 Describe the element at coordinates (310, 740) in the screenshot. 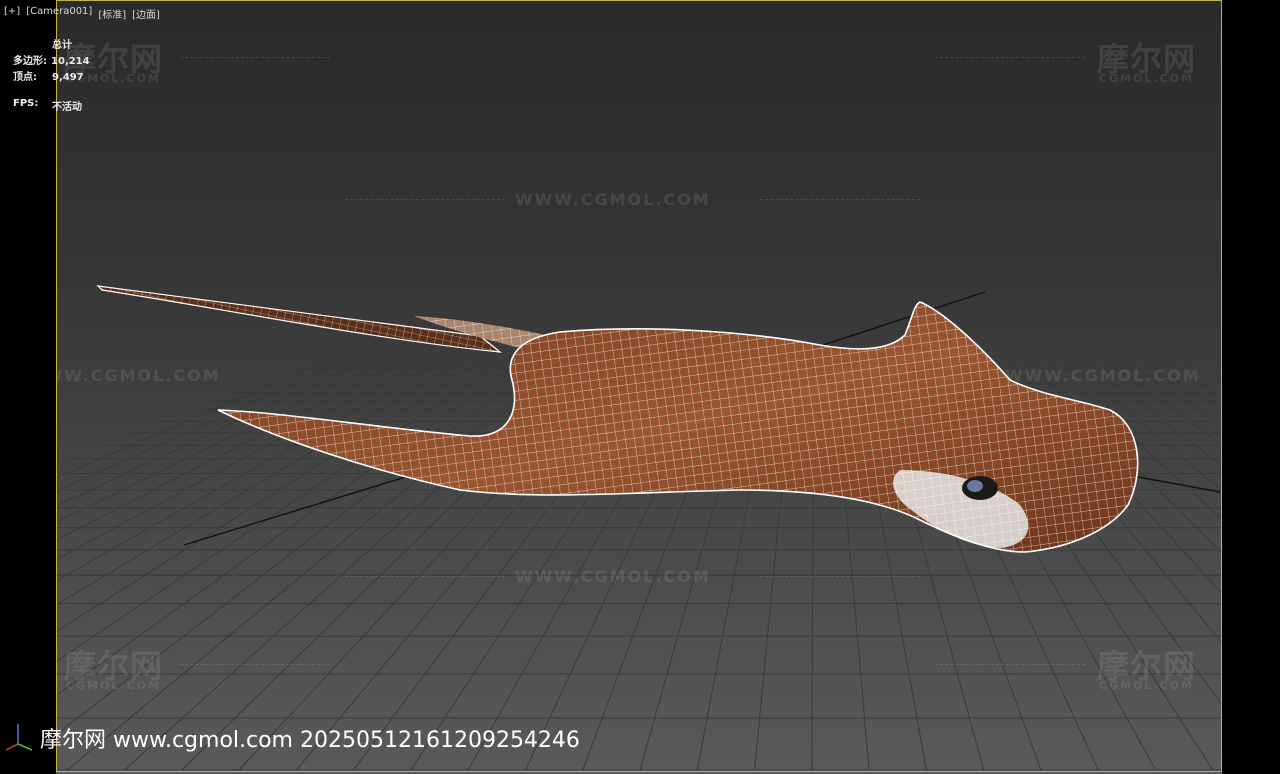

I see `footer-watermark-text: 摩尔网 www.cgmol.com 20250512161209254246` at that location.